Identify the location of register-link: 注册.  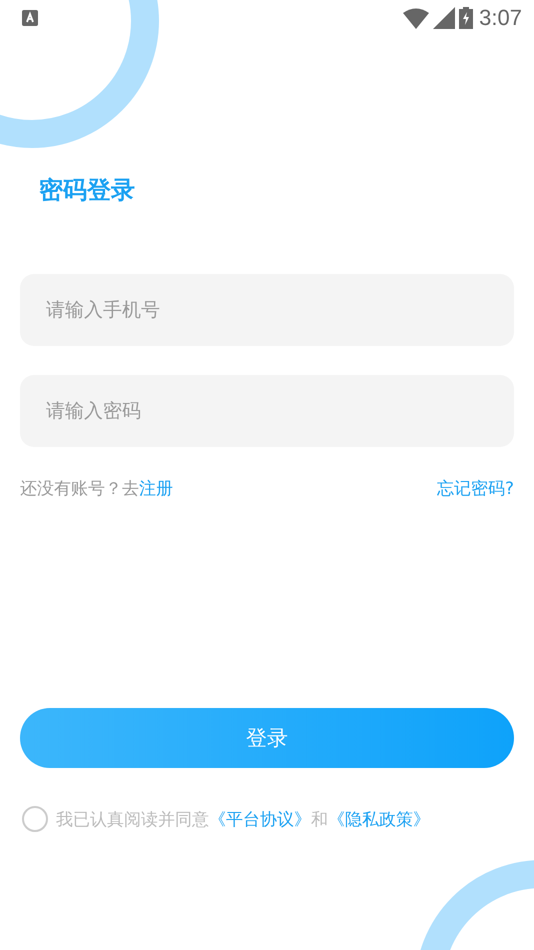
(156, 488).